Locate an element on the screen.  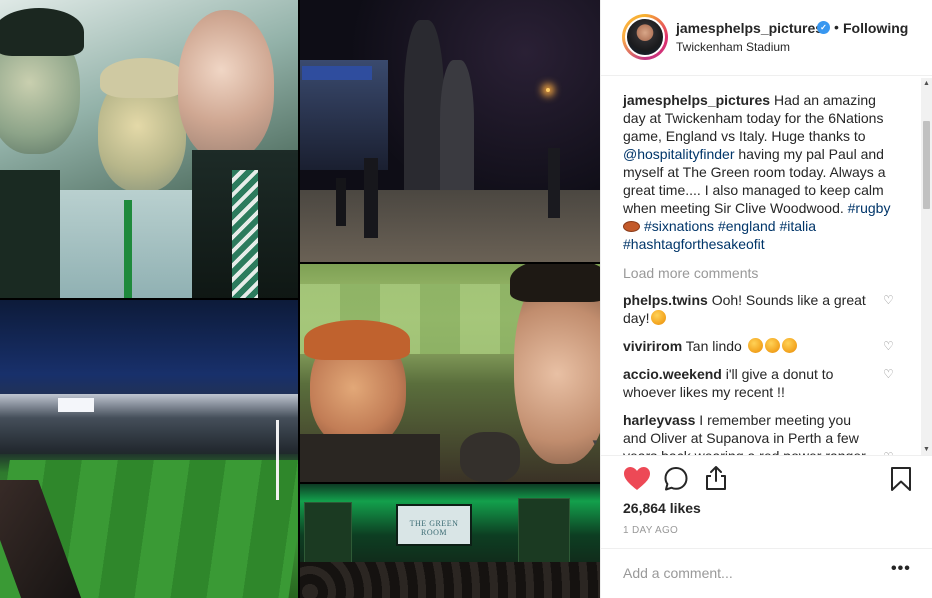
comment-body: vivirirom Tan lindo is located at coordinates (747, 346).